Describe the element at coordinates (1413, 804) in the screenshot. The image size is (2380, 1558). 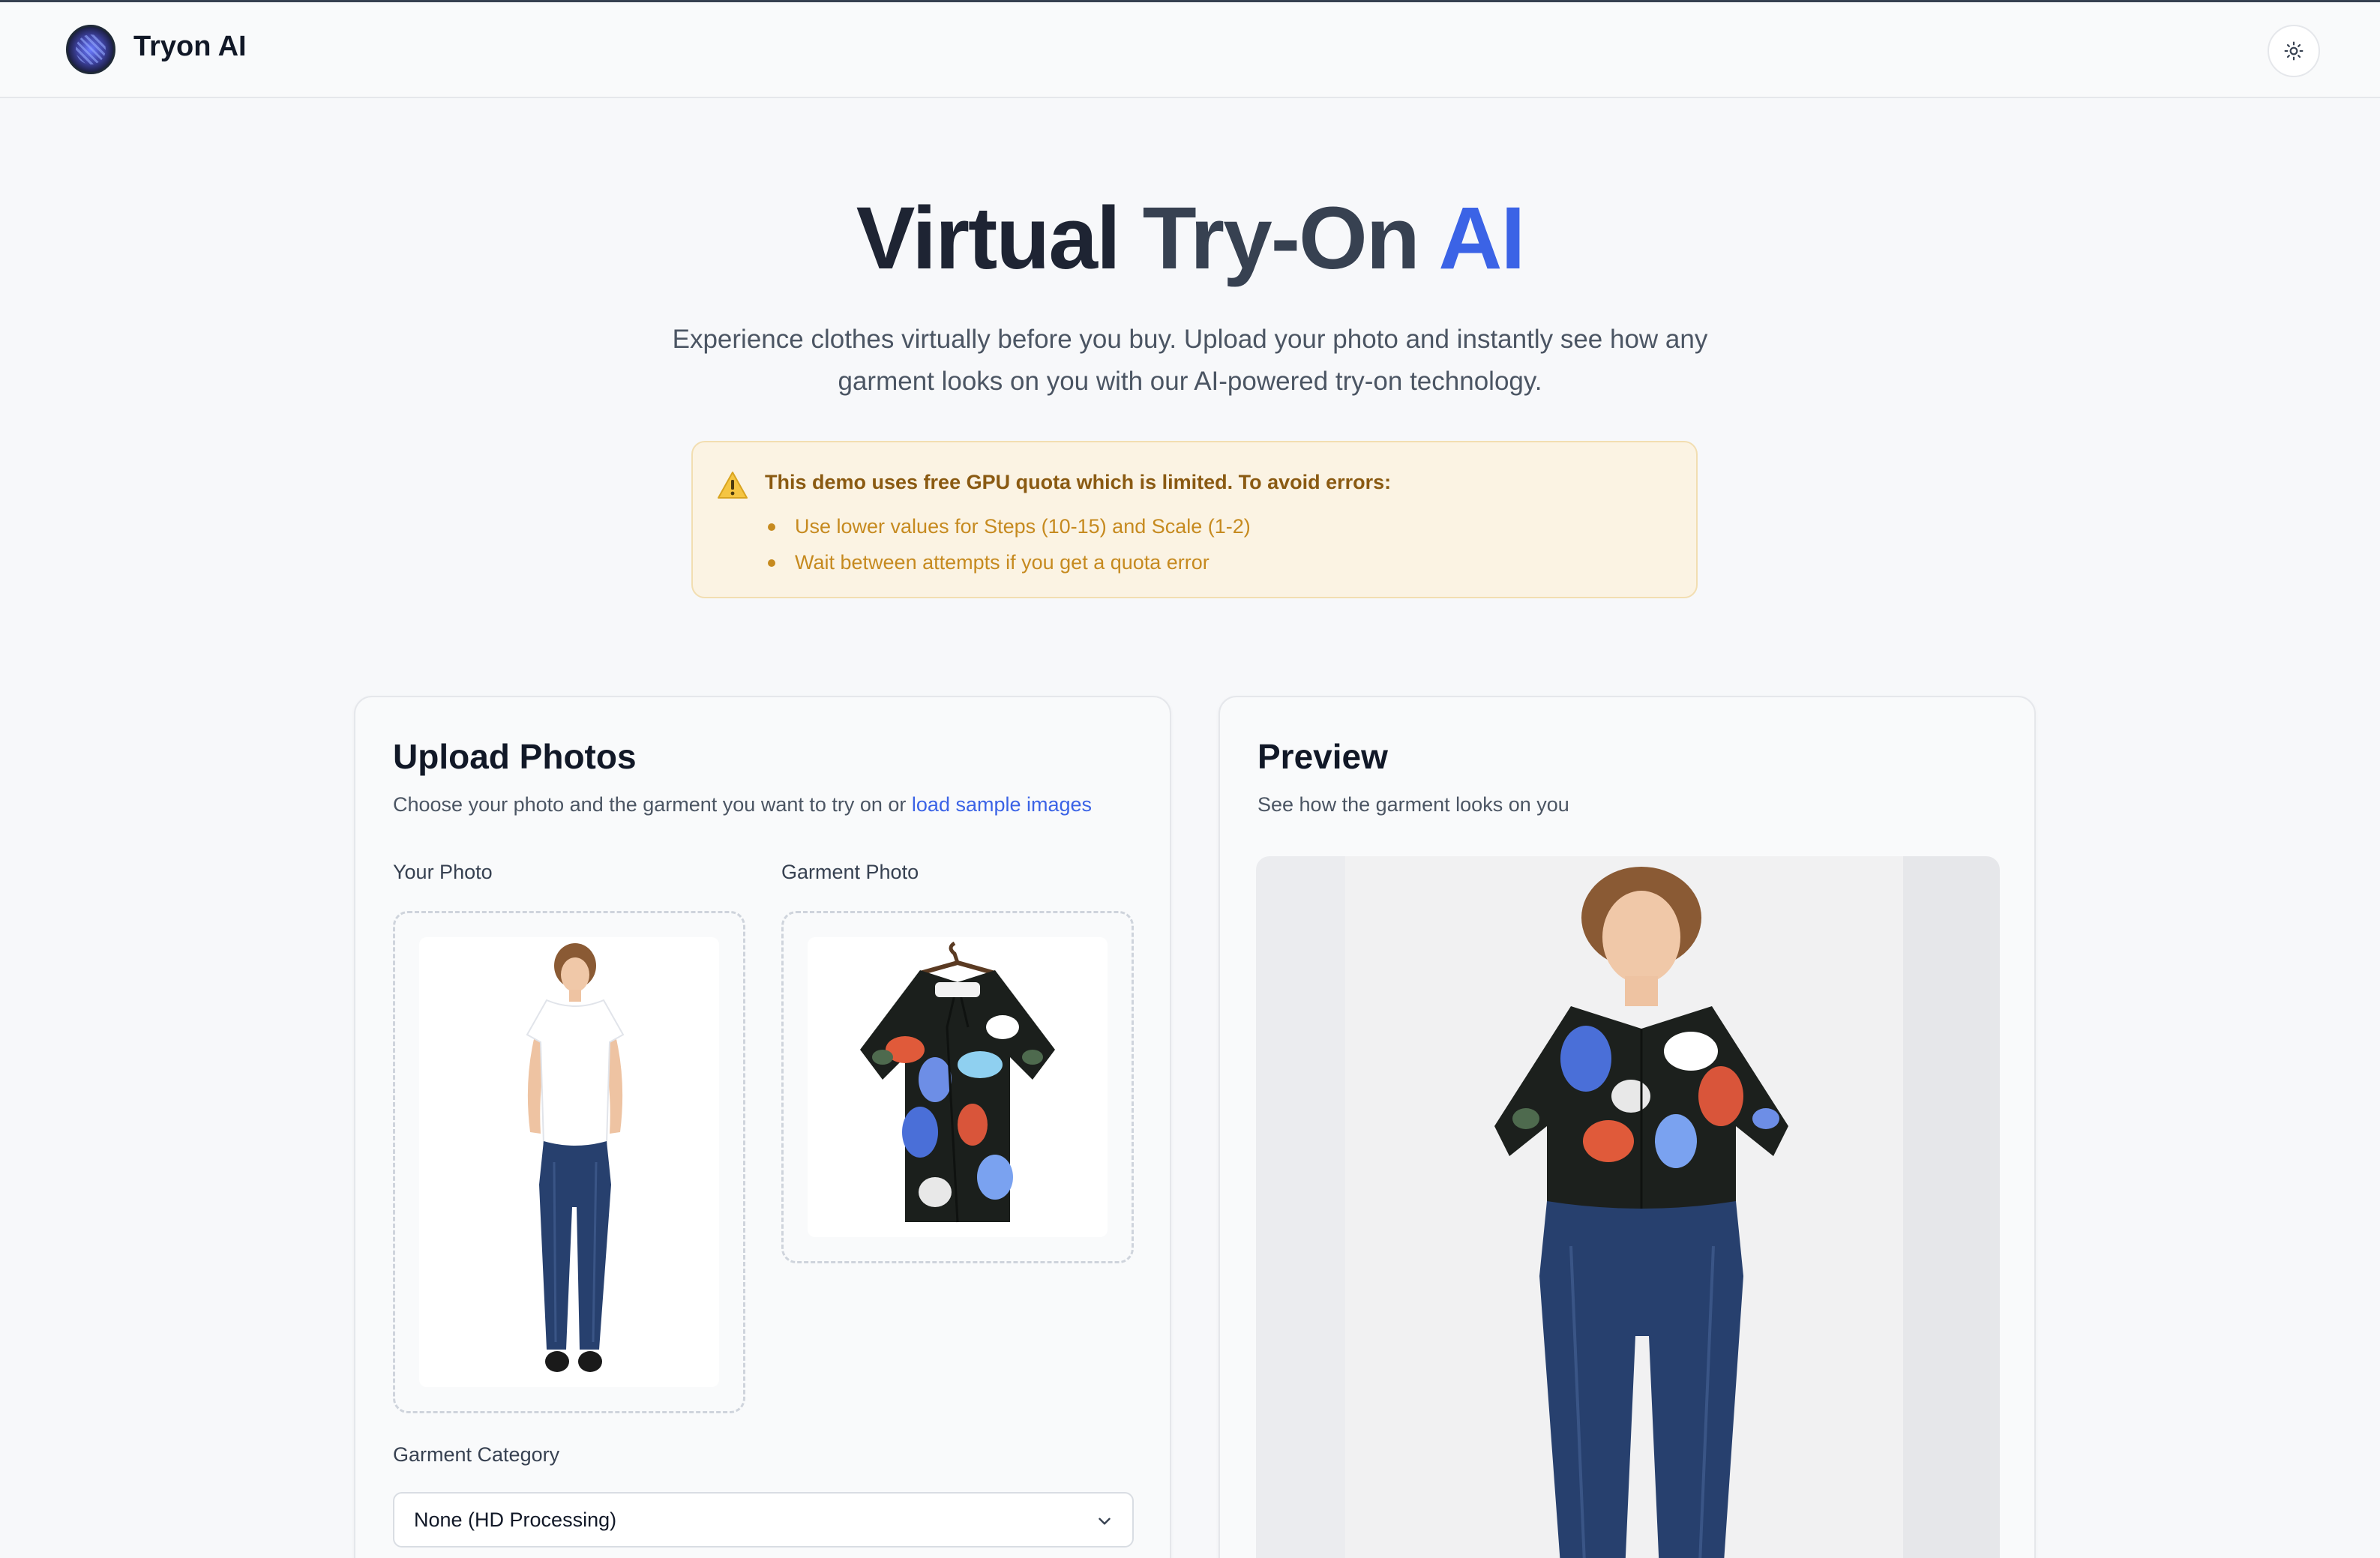
I see `preview-card-description: See how the garment looks on you` at that location.